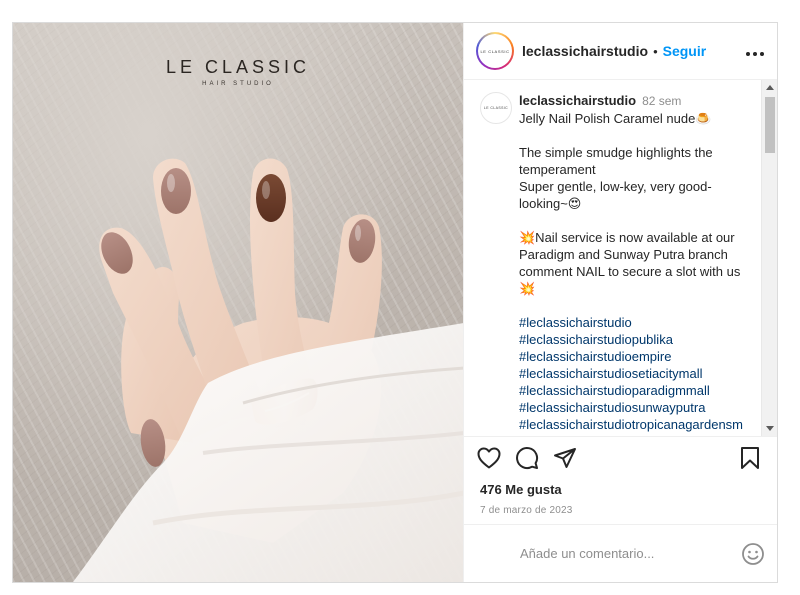 The image size is (800, 595). I want to click on hashtag-link: #leclassichairstudiotropicanagardensm, so click(637, 424).